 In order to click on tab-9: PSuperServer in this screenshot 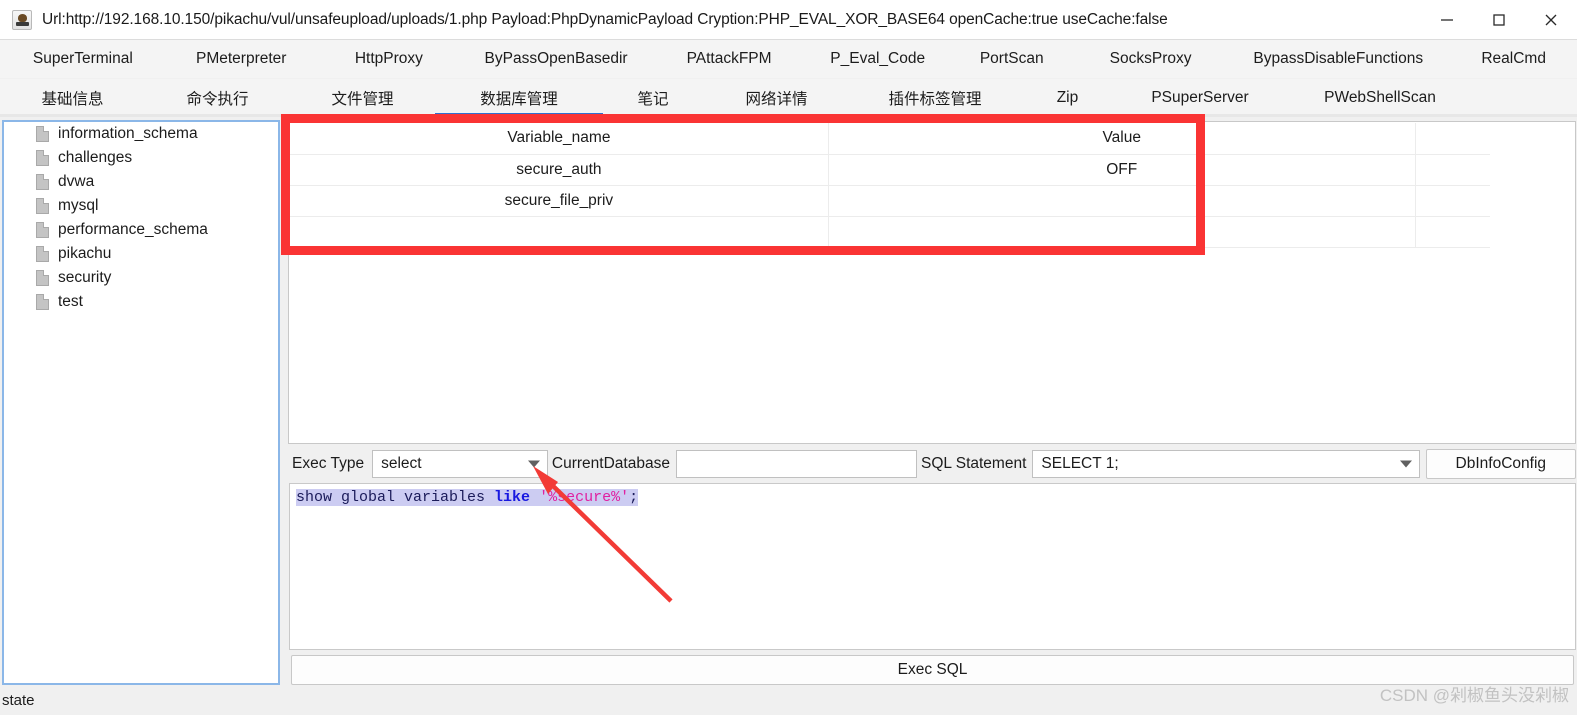, I will do `click(1200, 98)`.